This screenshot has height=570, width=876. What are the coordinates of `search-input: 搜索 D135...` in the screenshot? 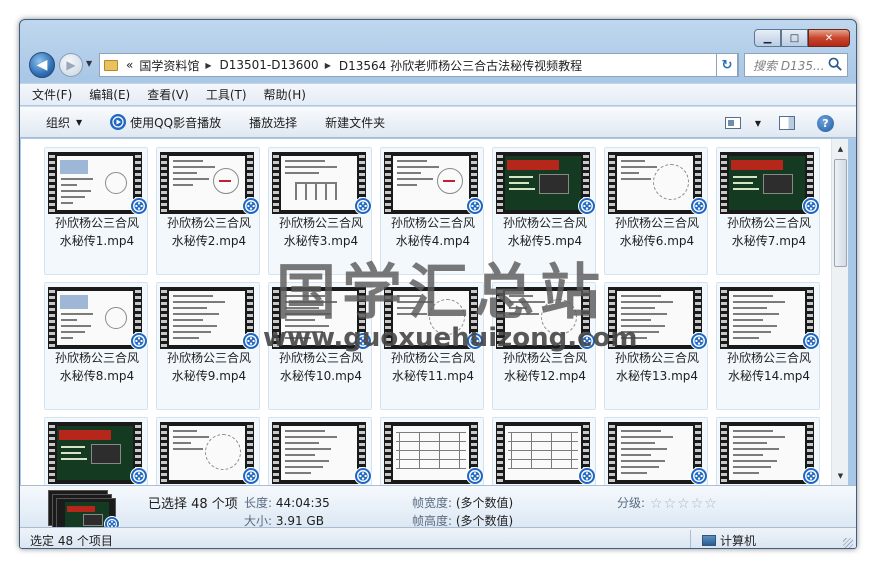 It's located at (796, 65).